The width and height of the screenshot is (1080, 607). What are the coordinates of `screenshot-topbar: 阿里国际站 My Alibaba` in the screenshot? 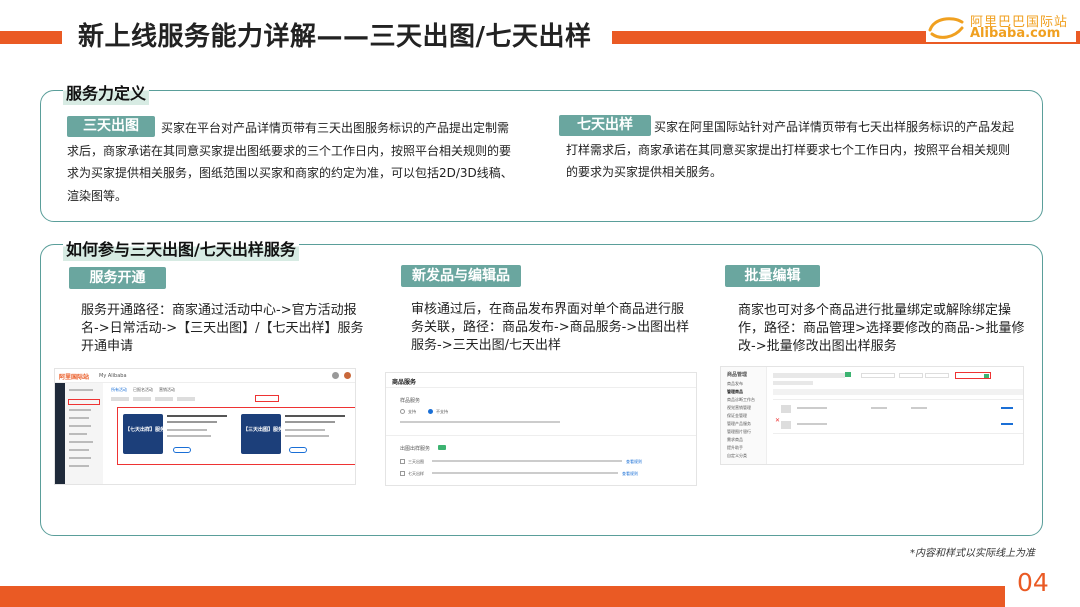 It's located at (205, 376).